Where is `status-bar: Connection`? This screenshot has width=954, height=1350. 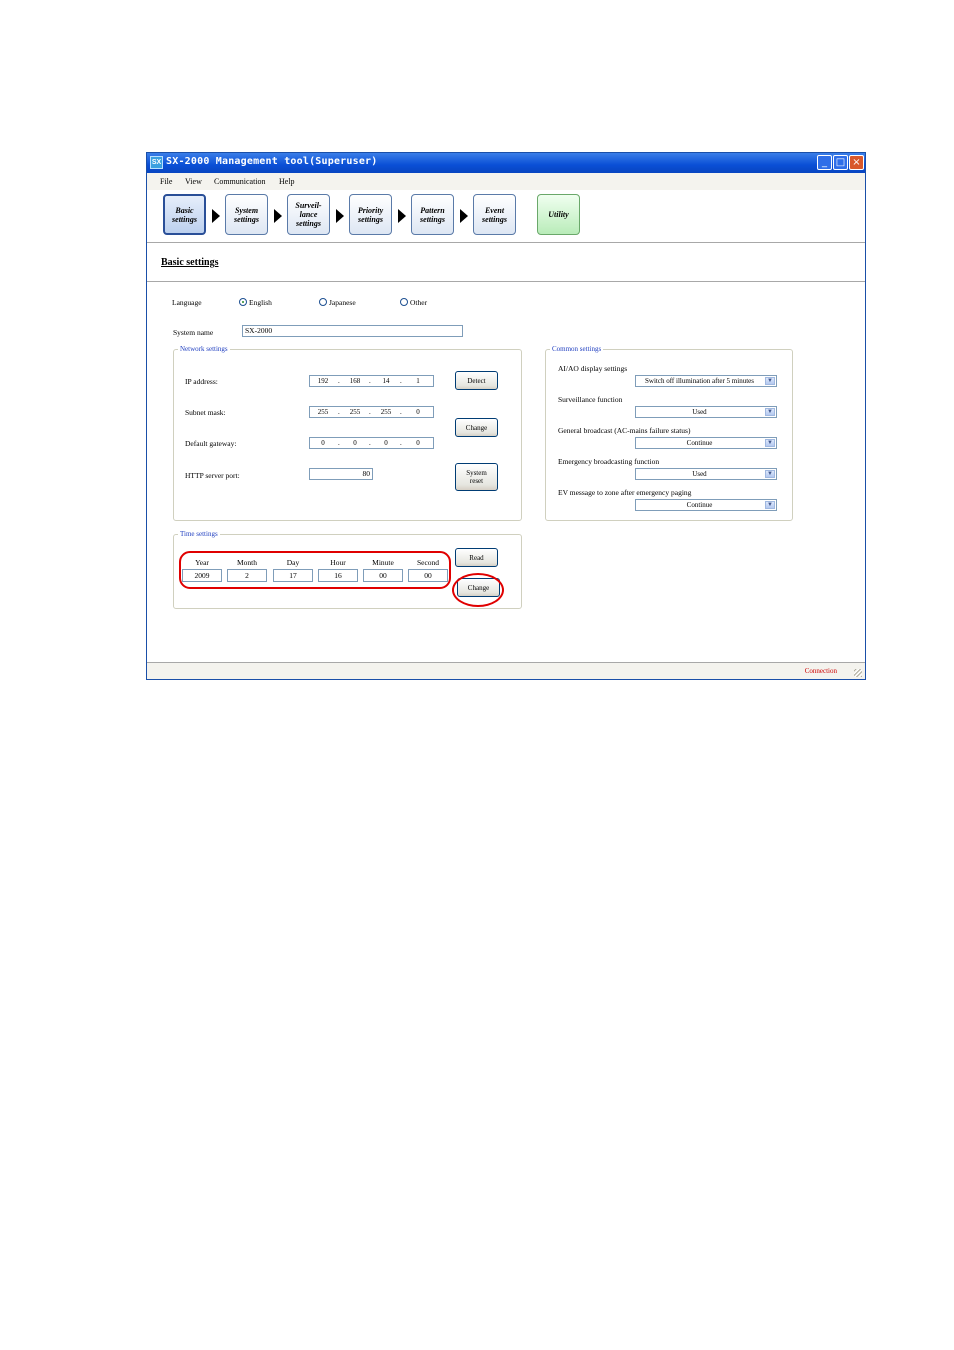
status-bar: Connection is located at coordinates (506, 670).